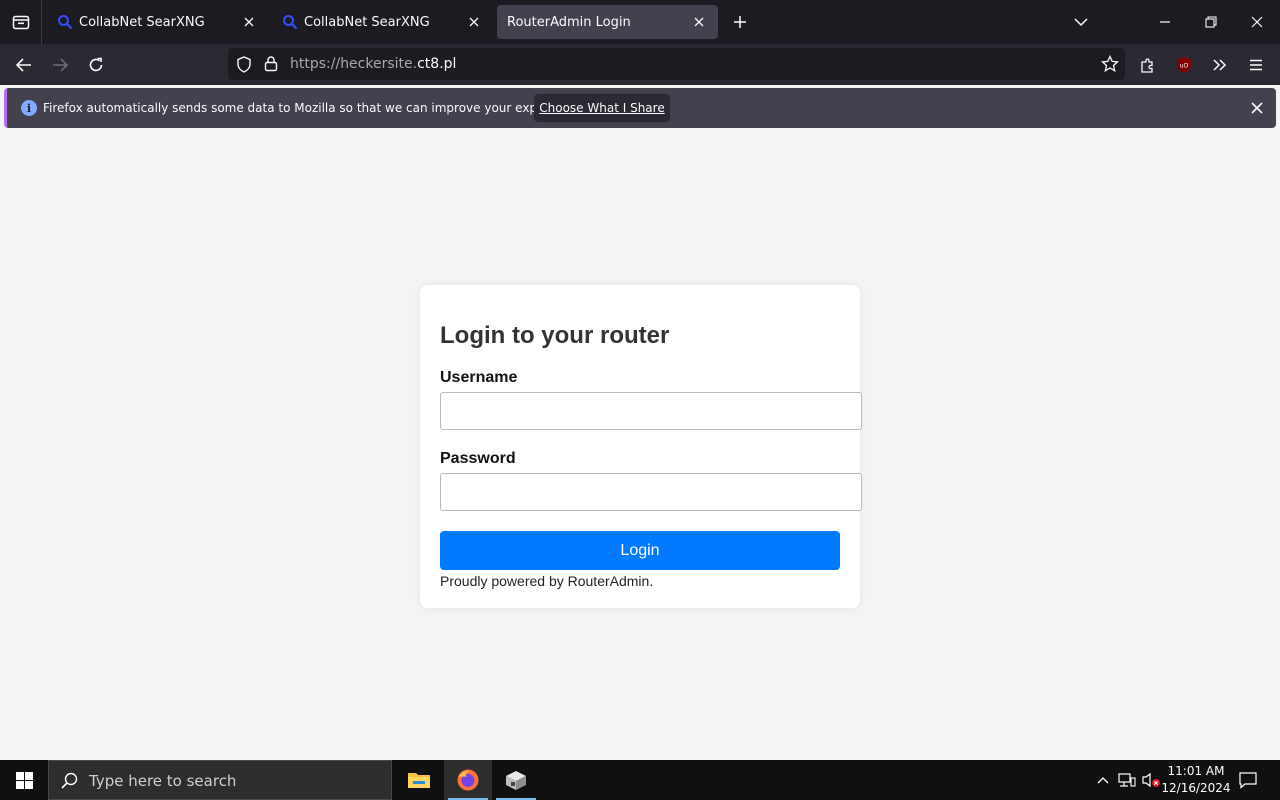  I want to click on arrow-right-icon, so click(60, 65).